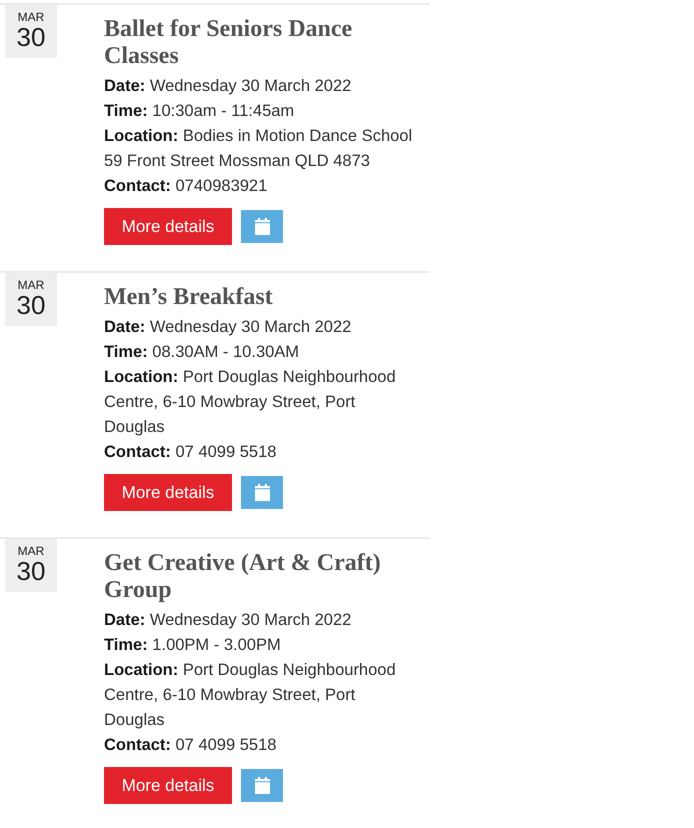  I want to click on event-detail: Time: 10:30am - 11:45am, so click(200, 111).